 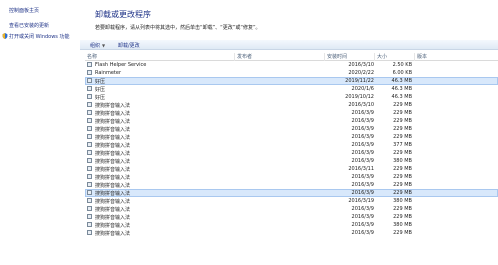 I want to click on column-header-publisher: 发布者, so click(x=280, y=57).